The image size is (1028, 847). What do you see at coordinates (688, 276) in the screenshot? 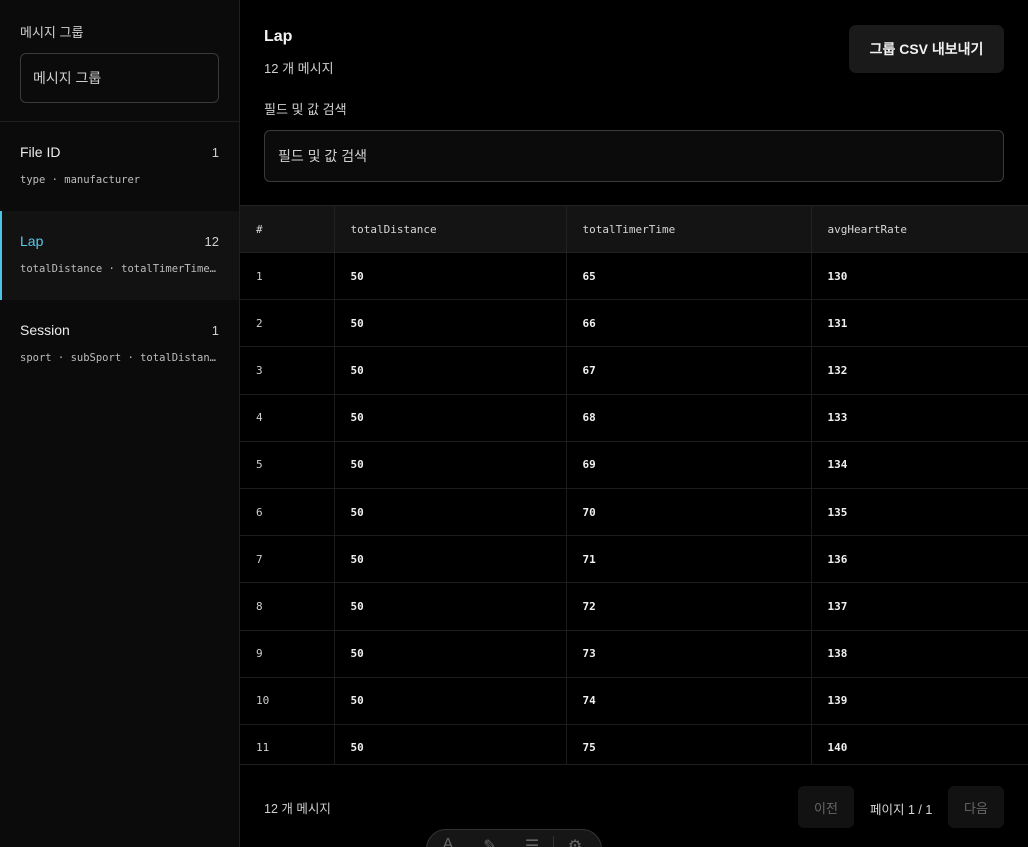
I see `cell-total-timer-time: 65` at bounding box center [688, 276].